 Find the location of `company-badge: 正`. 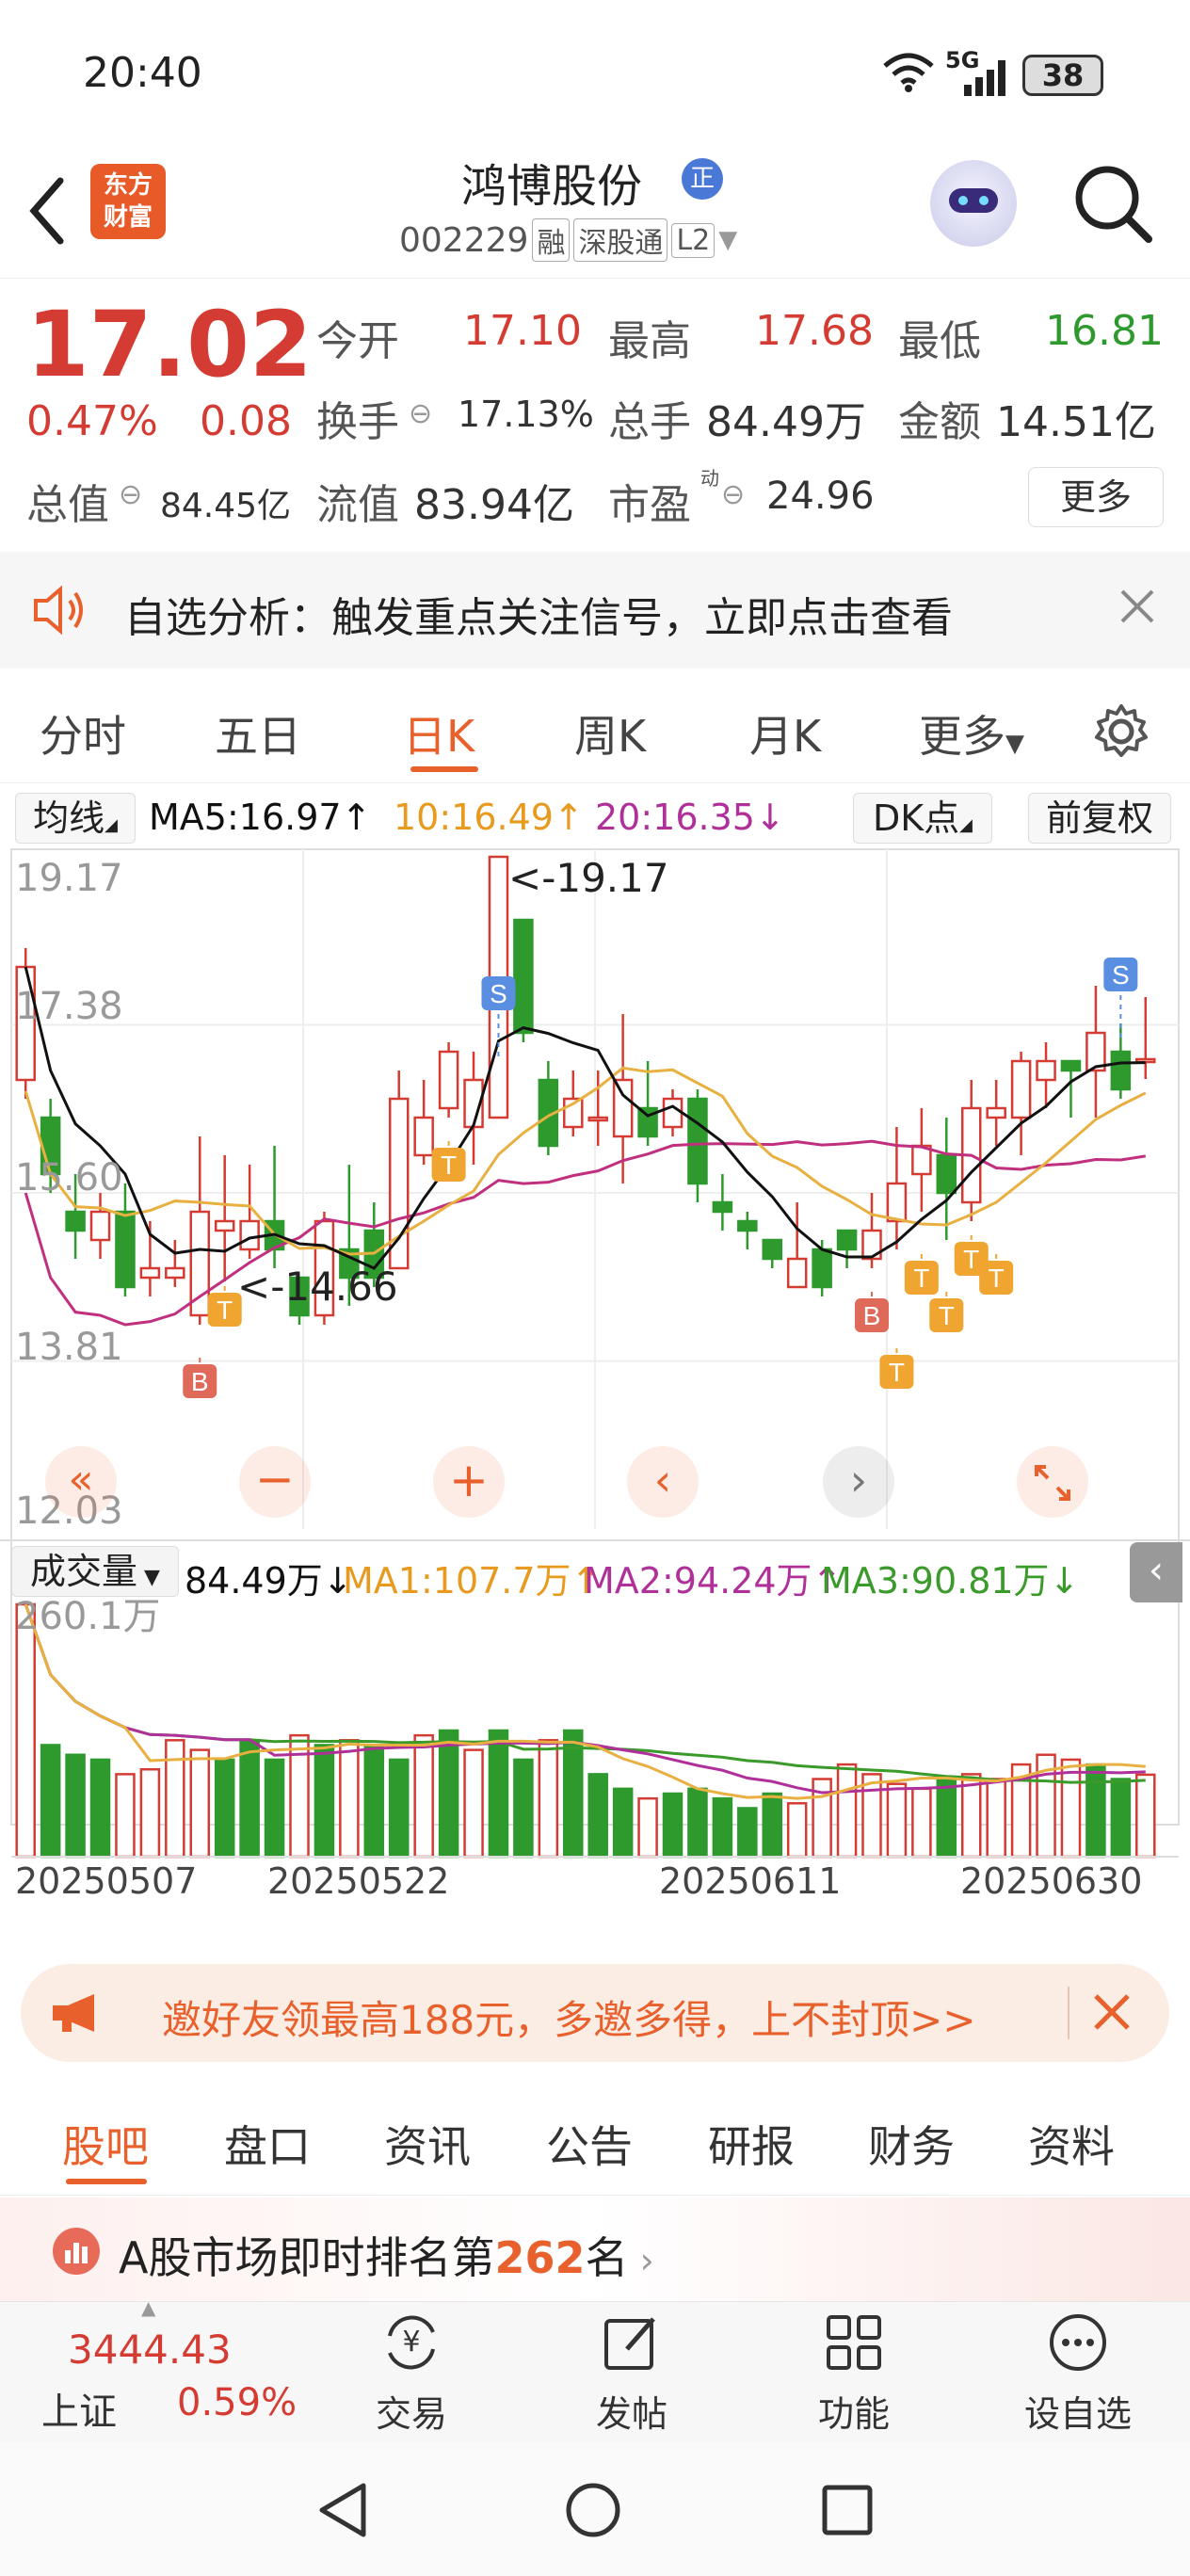

company-badge: 正 is located at coordinates (702, 179).